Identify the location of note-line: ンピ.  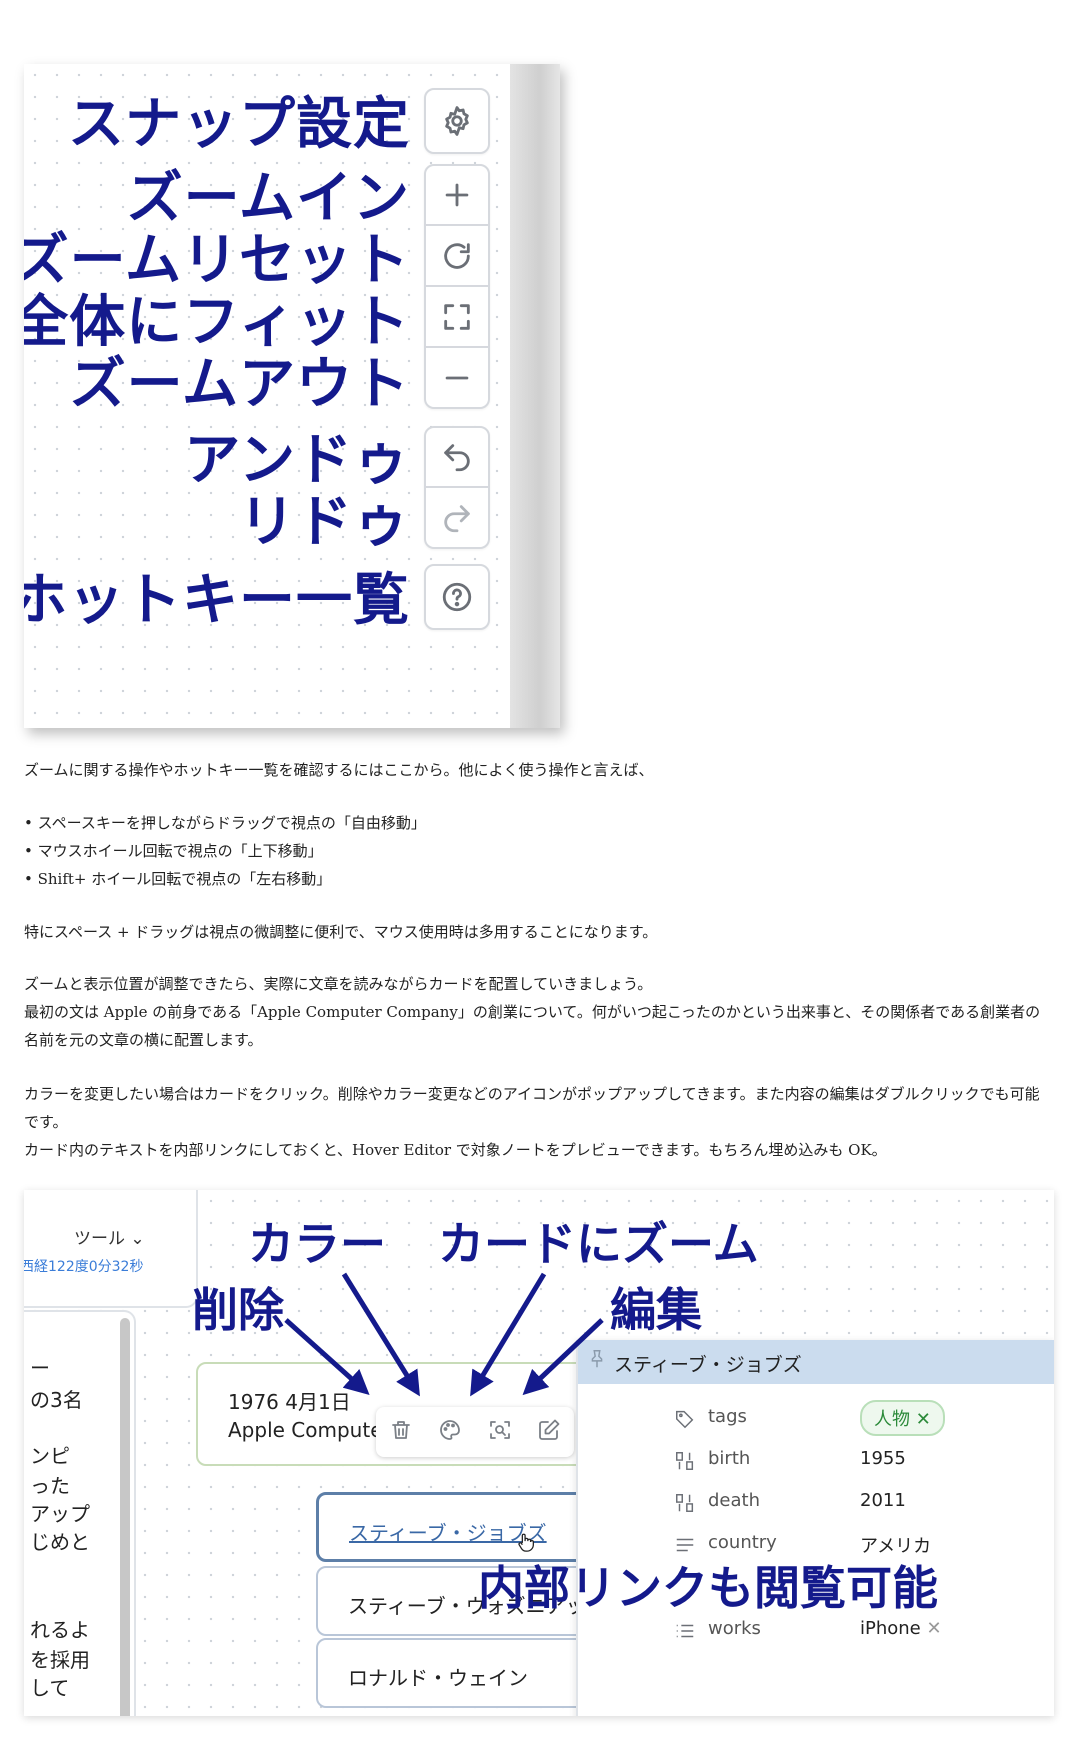
(50, 1456).